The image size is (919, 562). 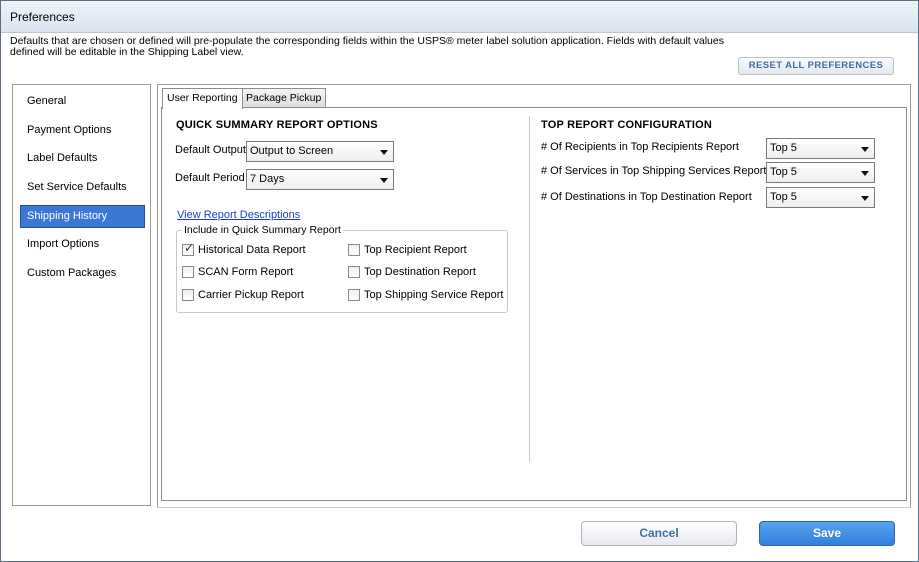 What do you see at coordinates (82, 187) in the screenshot?
I see `sidebar-item-set-service-defaults: Set Service Defaults` at bounding box center [82, 187].